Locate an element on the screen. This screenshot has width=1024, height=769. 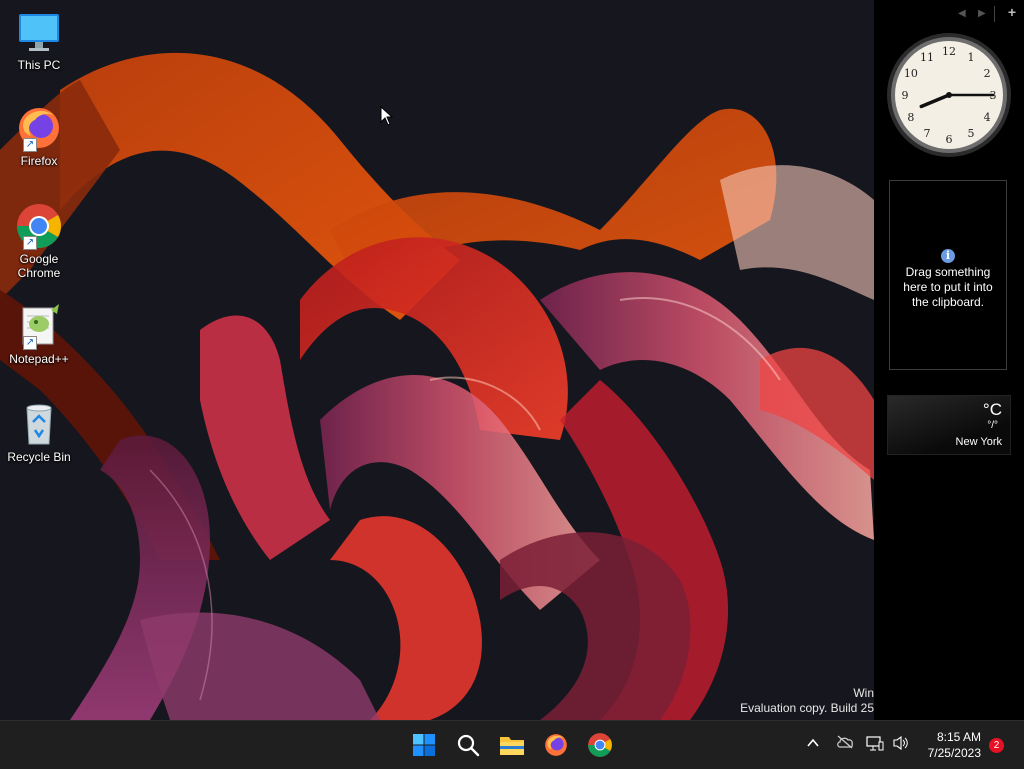
taskbar: 8:15 AM 7/25/2023 2 is located at coordinates (512, 744).